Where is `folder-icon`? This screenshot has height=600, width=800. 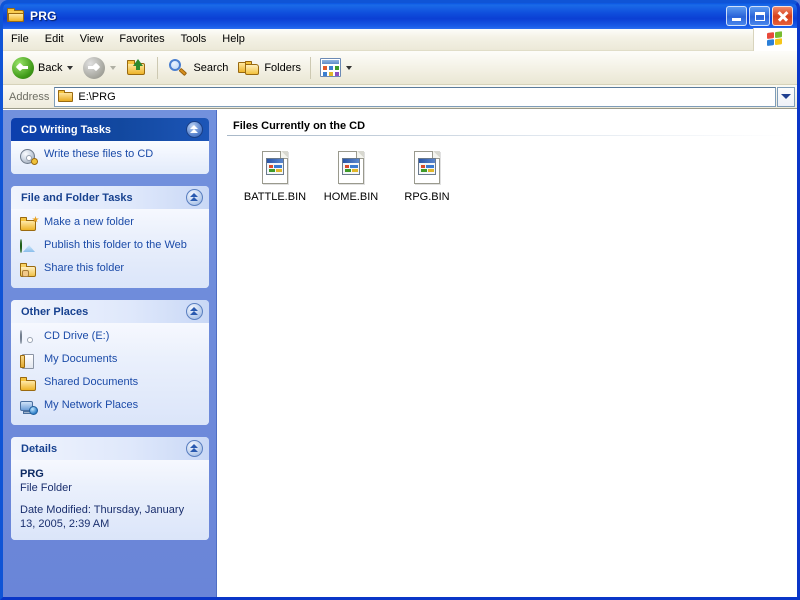
folder-icon is located at coordinates (16, 16).